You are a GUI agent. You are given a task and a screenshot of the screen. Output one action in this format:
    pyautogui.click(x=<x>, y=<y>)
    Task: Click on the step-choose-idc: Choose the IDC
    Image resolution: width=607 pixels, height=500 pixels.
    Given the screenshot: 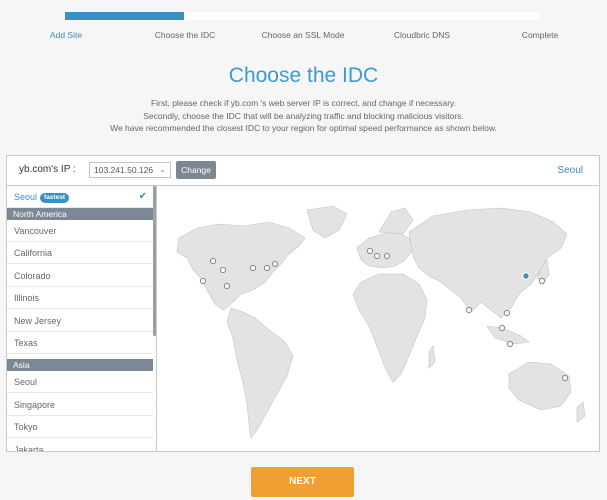 What is the action you would take?
    pyautogui.click(x=185, y=35)
    